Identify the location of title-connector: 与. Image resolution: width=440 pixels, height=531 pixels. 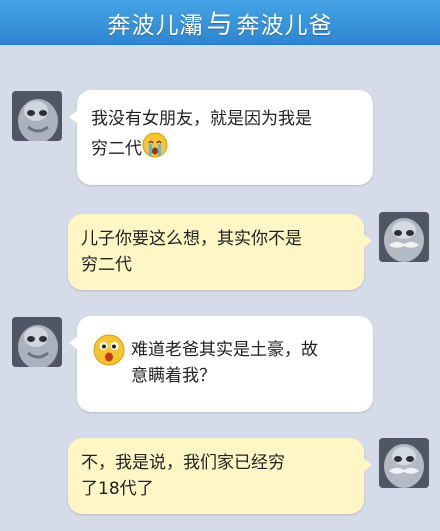
(220, 24).